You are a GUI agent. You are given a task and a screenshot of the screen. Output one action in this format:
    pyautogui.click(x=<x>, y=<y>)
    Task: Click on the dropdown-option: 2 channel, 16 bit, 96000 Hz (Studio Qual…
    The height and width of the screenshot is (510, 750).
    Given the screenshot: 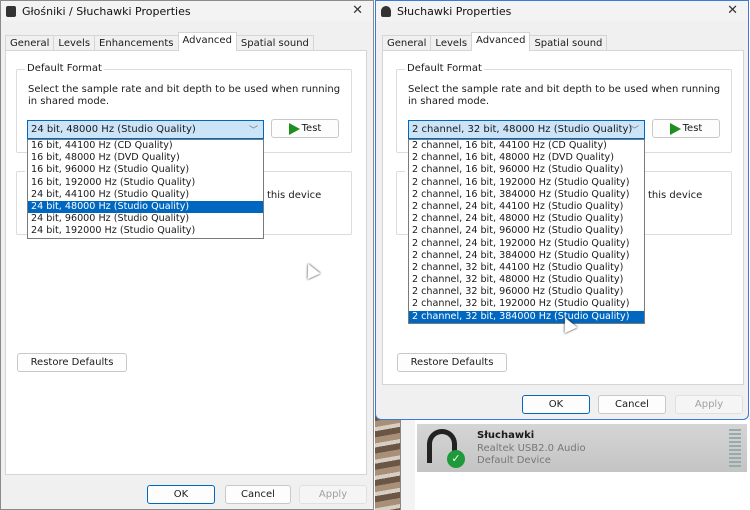 What is the action you would take?
    pyautogui.click(x=526, y=170)
    